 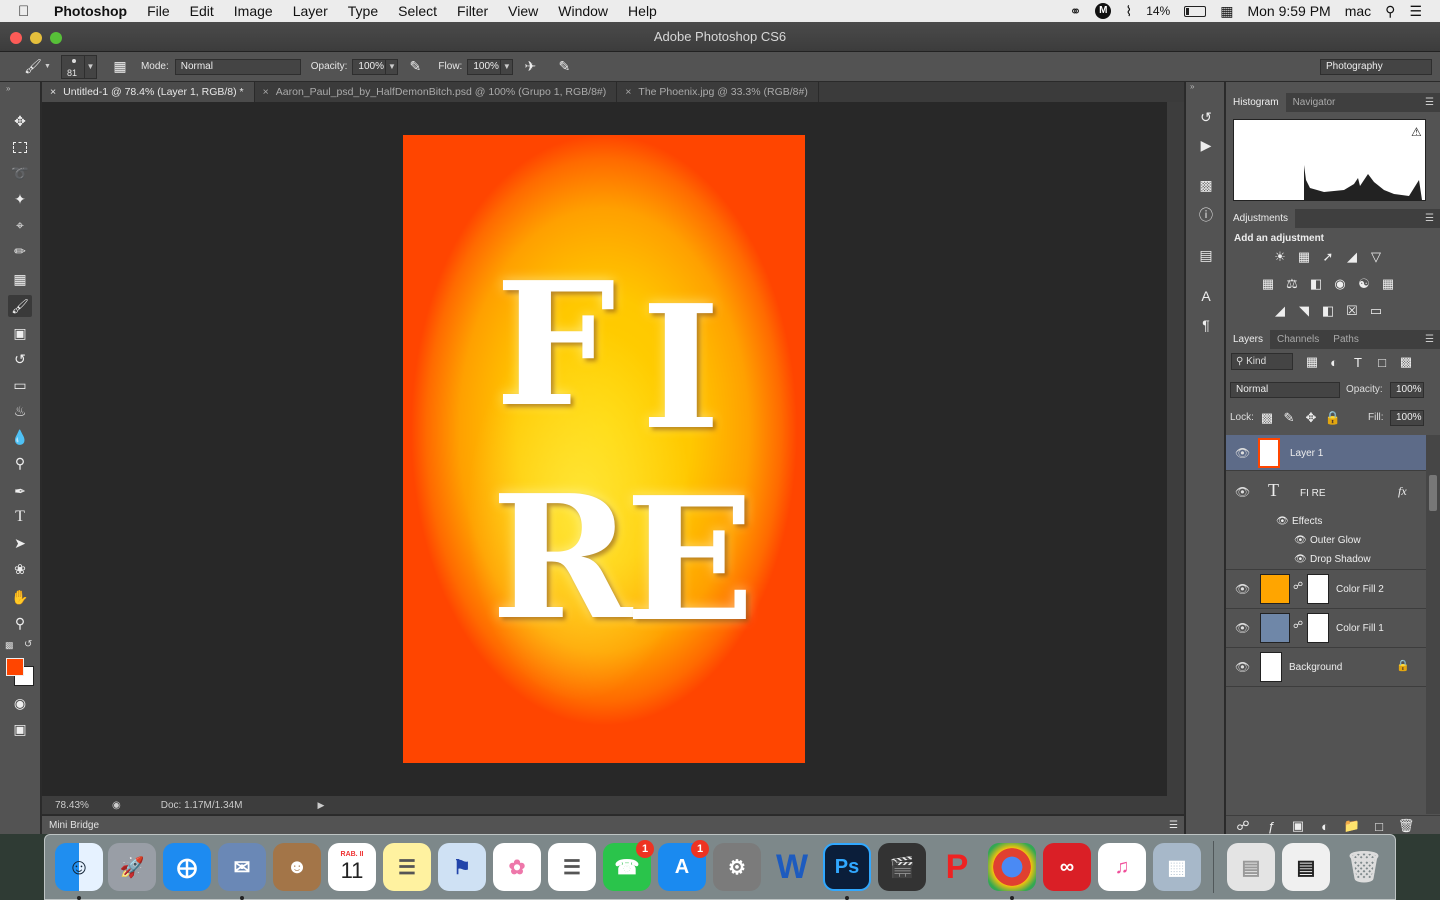 What do you see at coordinates (1364, 284) in the screenshot?
I see `channel-mixer-icon: ☯` at bounding box center [1364, 284].